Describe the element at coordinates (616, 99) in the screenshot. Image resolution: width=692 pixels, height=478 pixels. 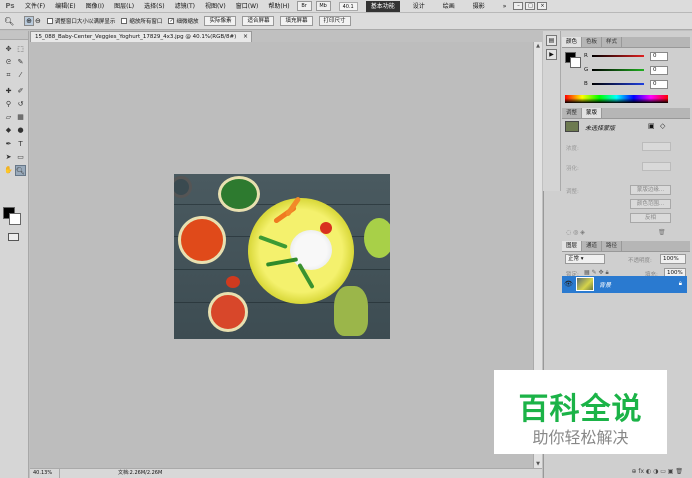
I see `color-spectrum-bar` at that location.